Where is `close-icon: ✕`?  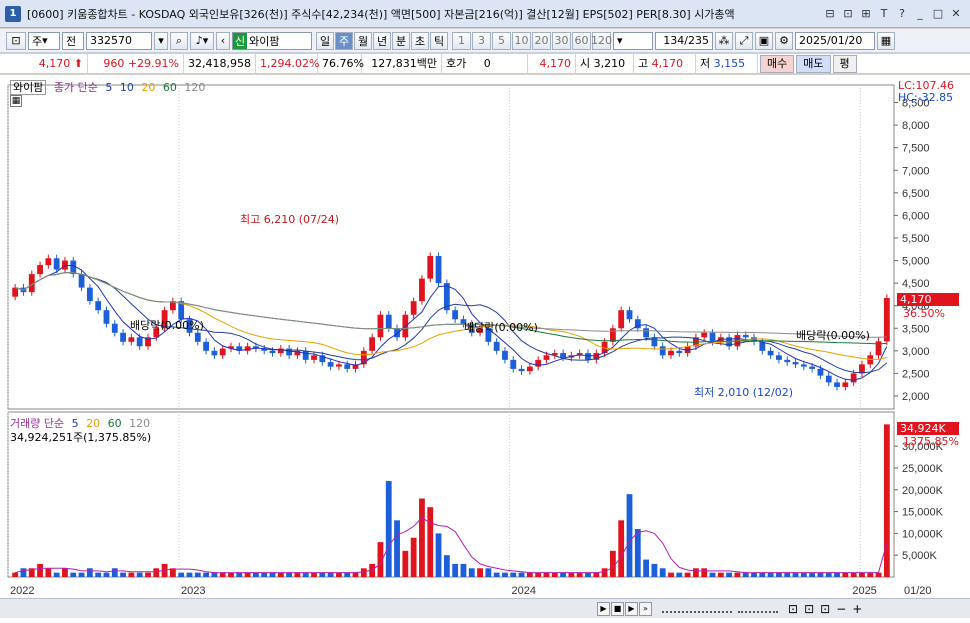 close-icon: ✕ is located at coordinates (956, 14).